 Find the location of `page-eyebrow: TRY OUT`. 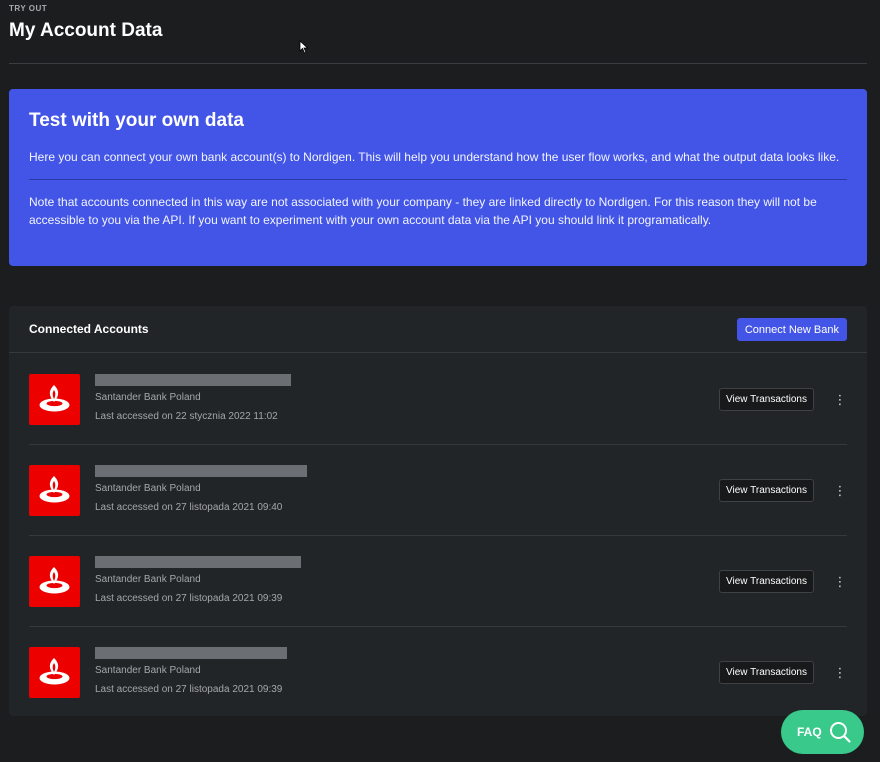

page-eyebrow: TRY OUT is located at coordinates (28, 8).